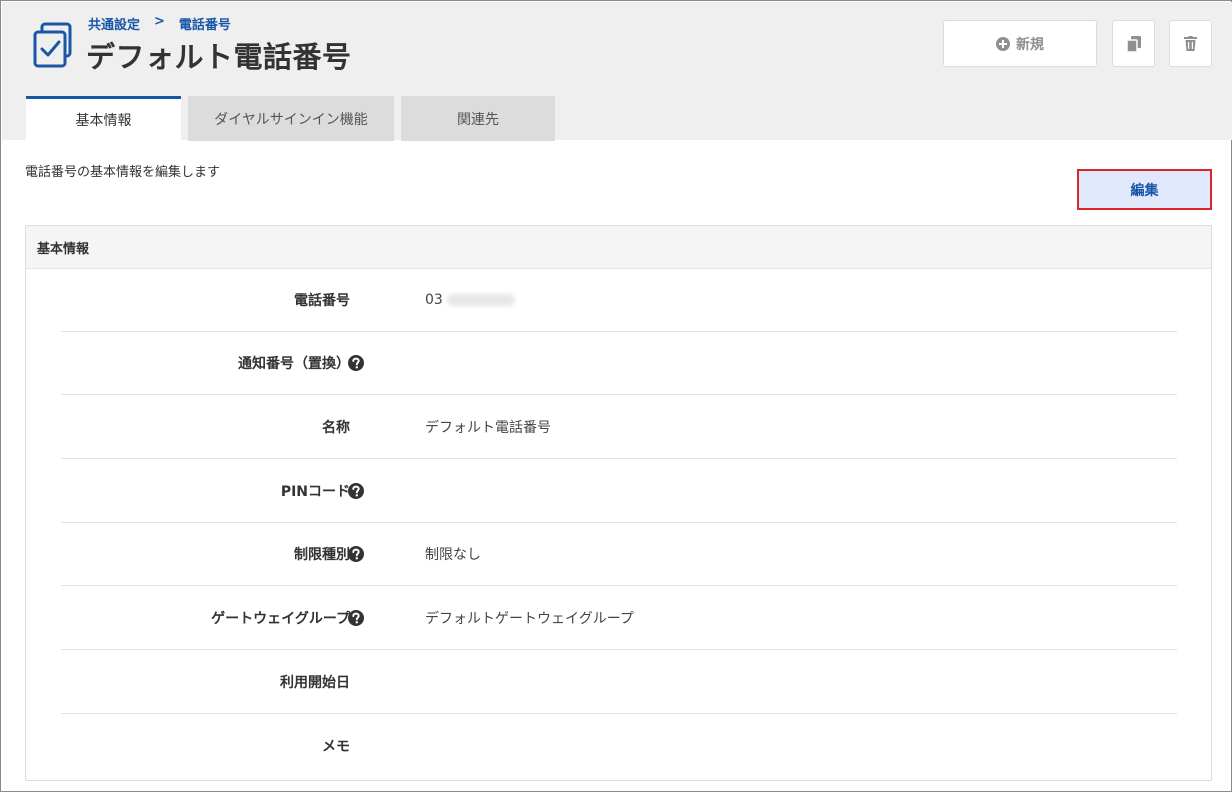 This screenshot has width=1232, height=792. I want to click on field-label: 電話番号, so click(322, 301).